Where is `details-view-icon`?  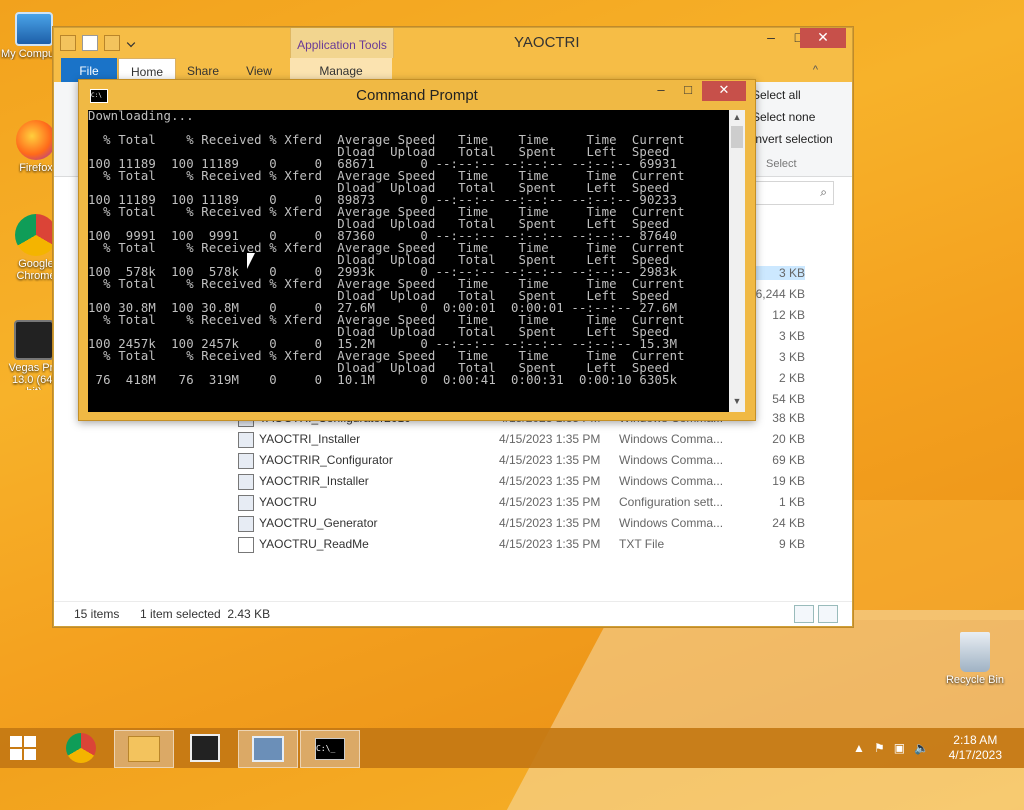
details-view-icon is located at coordinates (804, 614).